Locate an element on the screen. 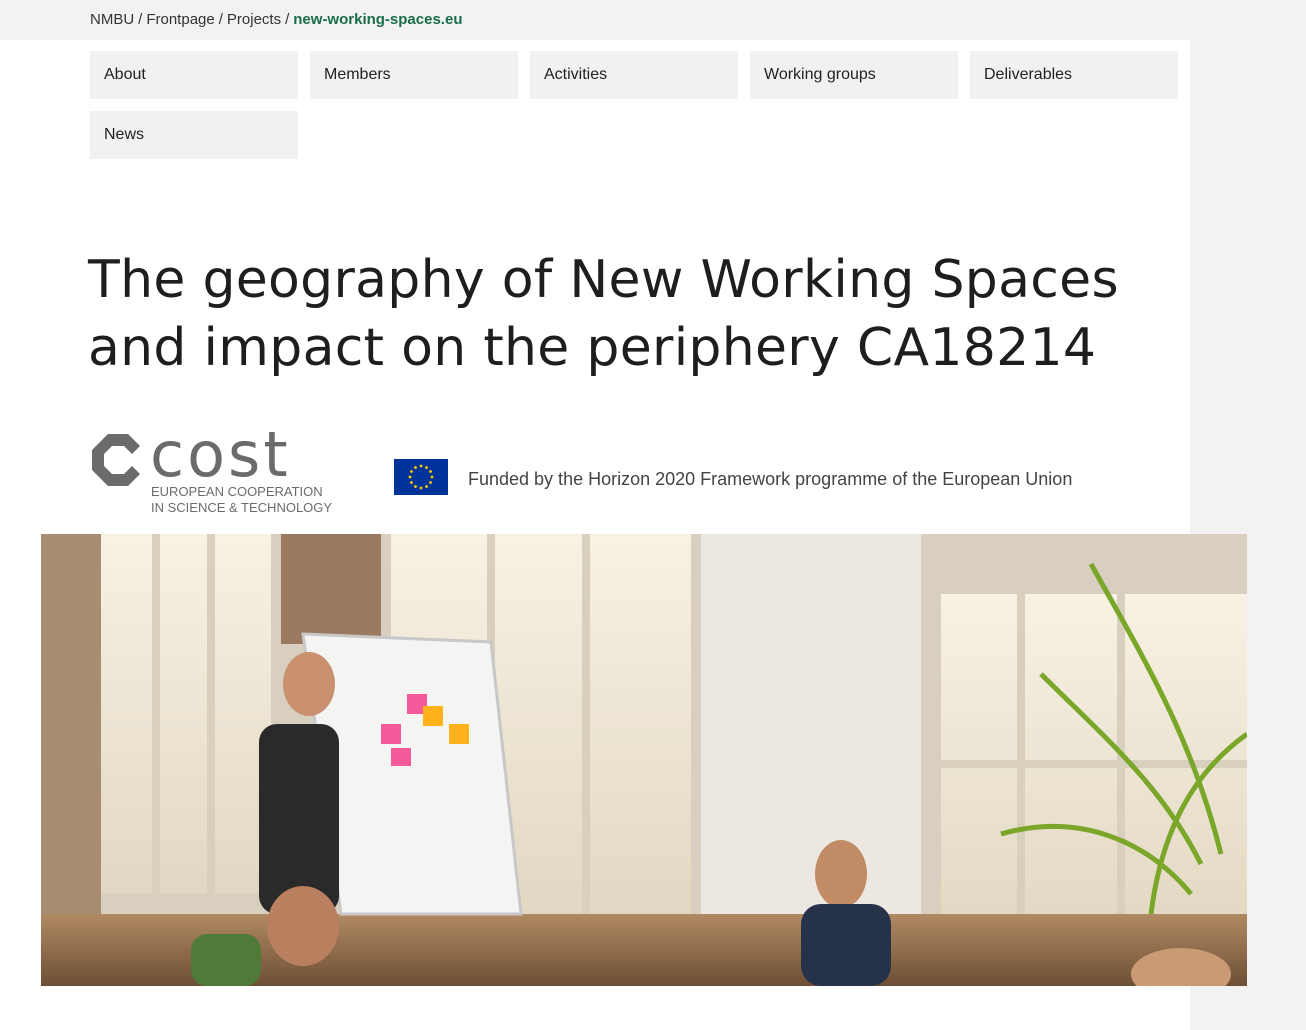 The image size is (1306, 1030). eu-flag-icon is located at coordinates (421, 477).